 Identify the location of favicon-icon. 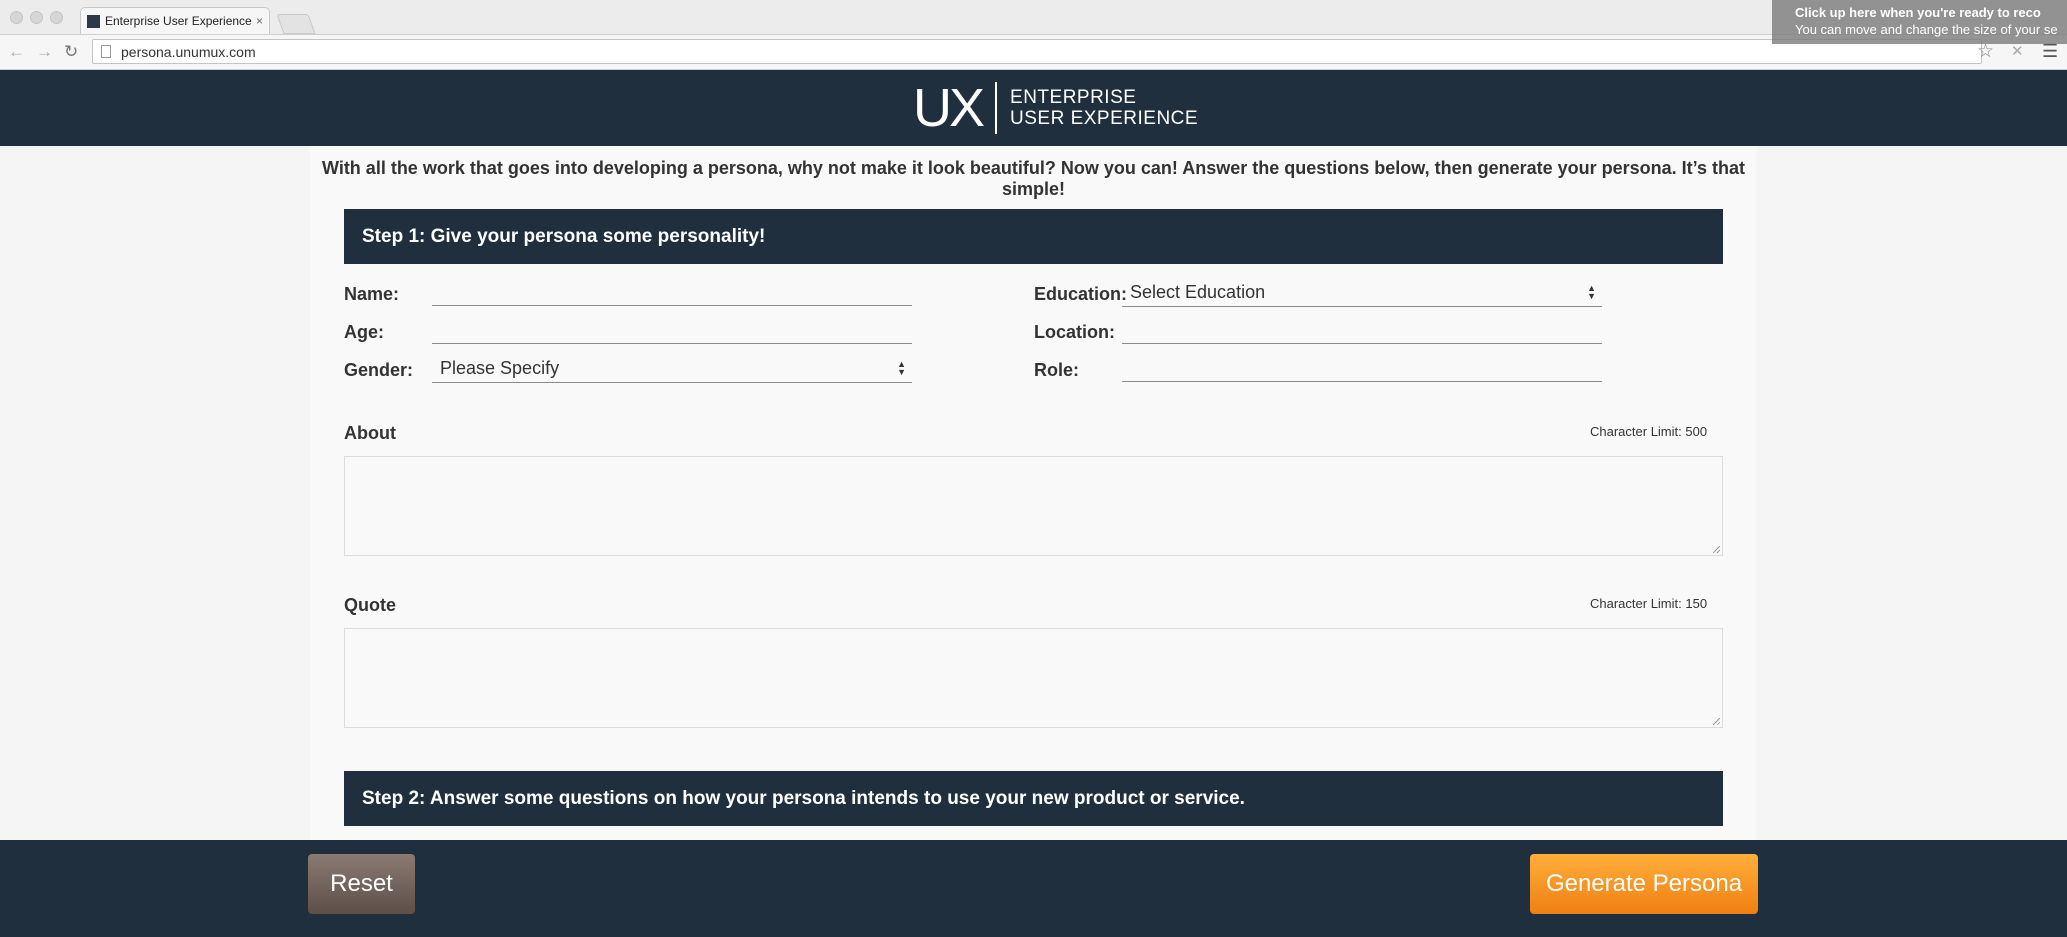
(93, 21).